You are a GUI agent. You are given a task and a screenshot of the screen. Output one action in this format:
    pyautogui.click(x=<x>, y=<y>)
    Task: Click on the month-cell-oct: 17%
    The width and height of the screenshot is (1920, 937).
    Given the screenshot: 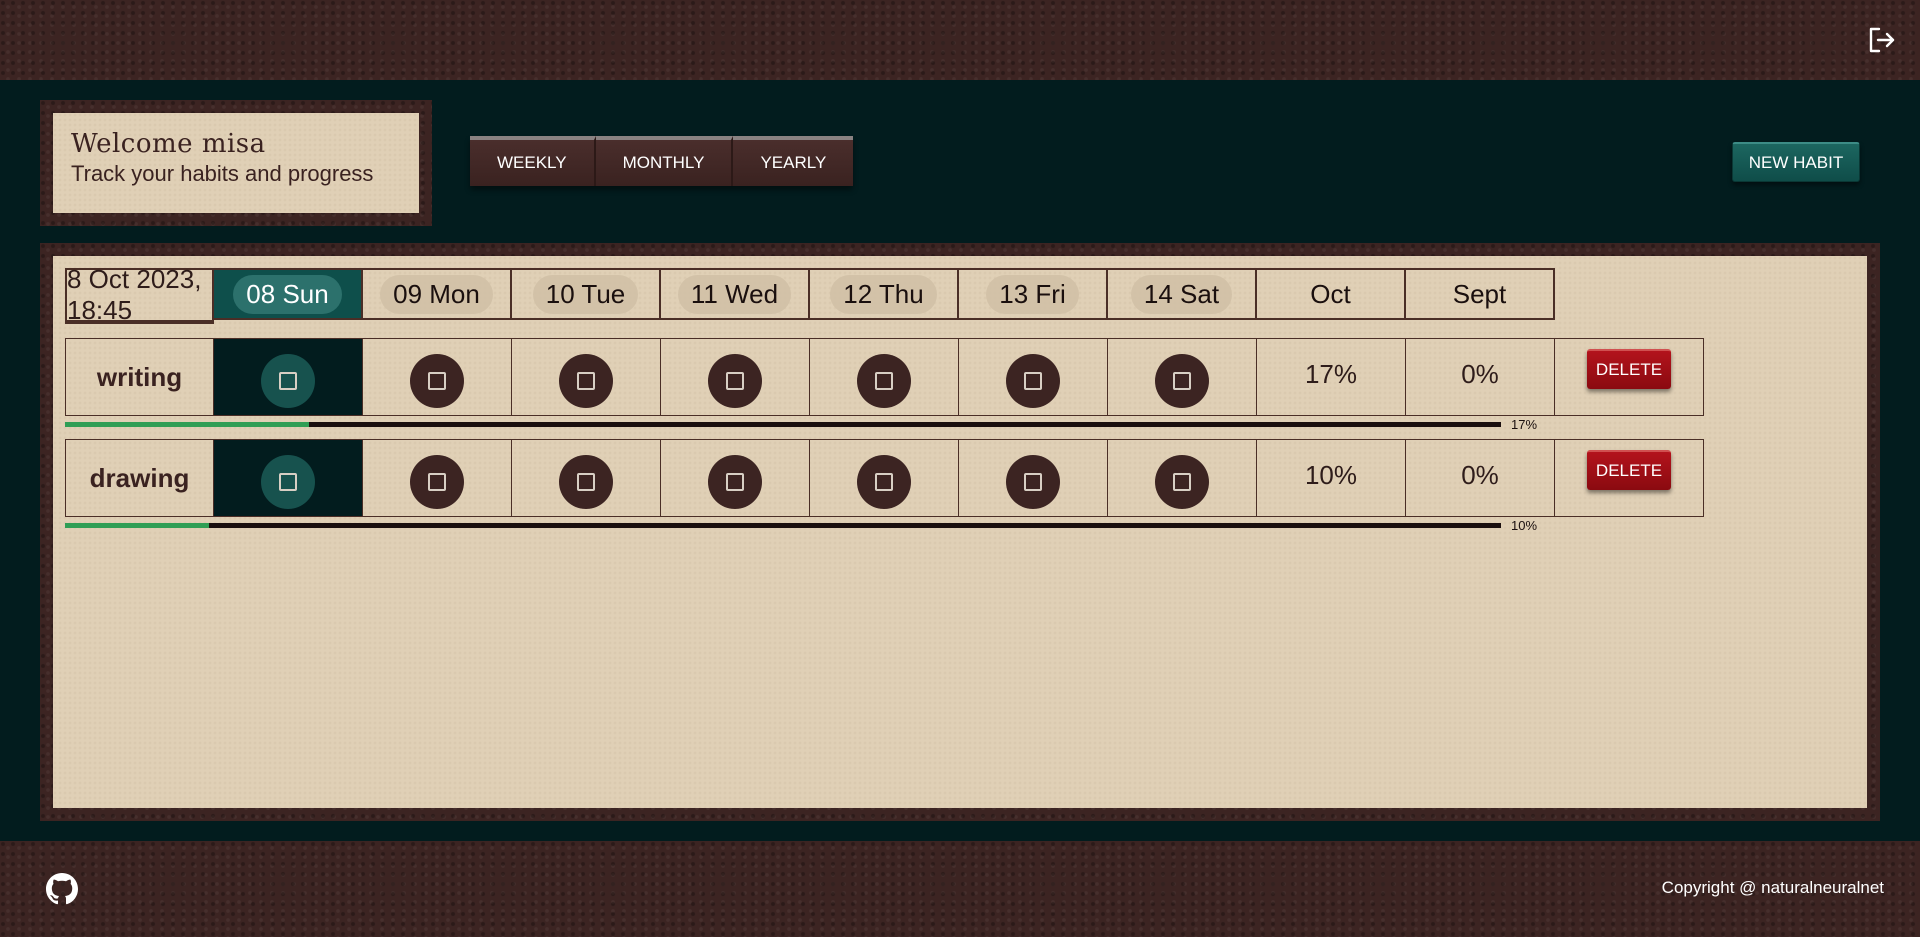 What is the action you would take?
    pyautogui.click(x=1331, y=377)
    